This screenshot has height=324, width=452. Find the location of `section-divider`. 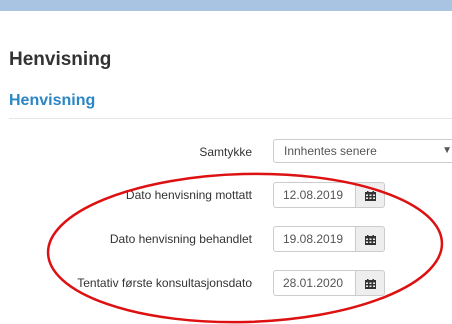

section-divider is located at coordinates (230, 118).